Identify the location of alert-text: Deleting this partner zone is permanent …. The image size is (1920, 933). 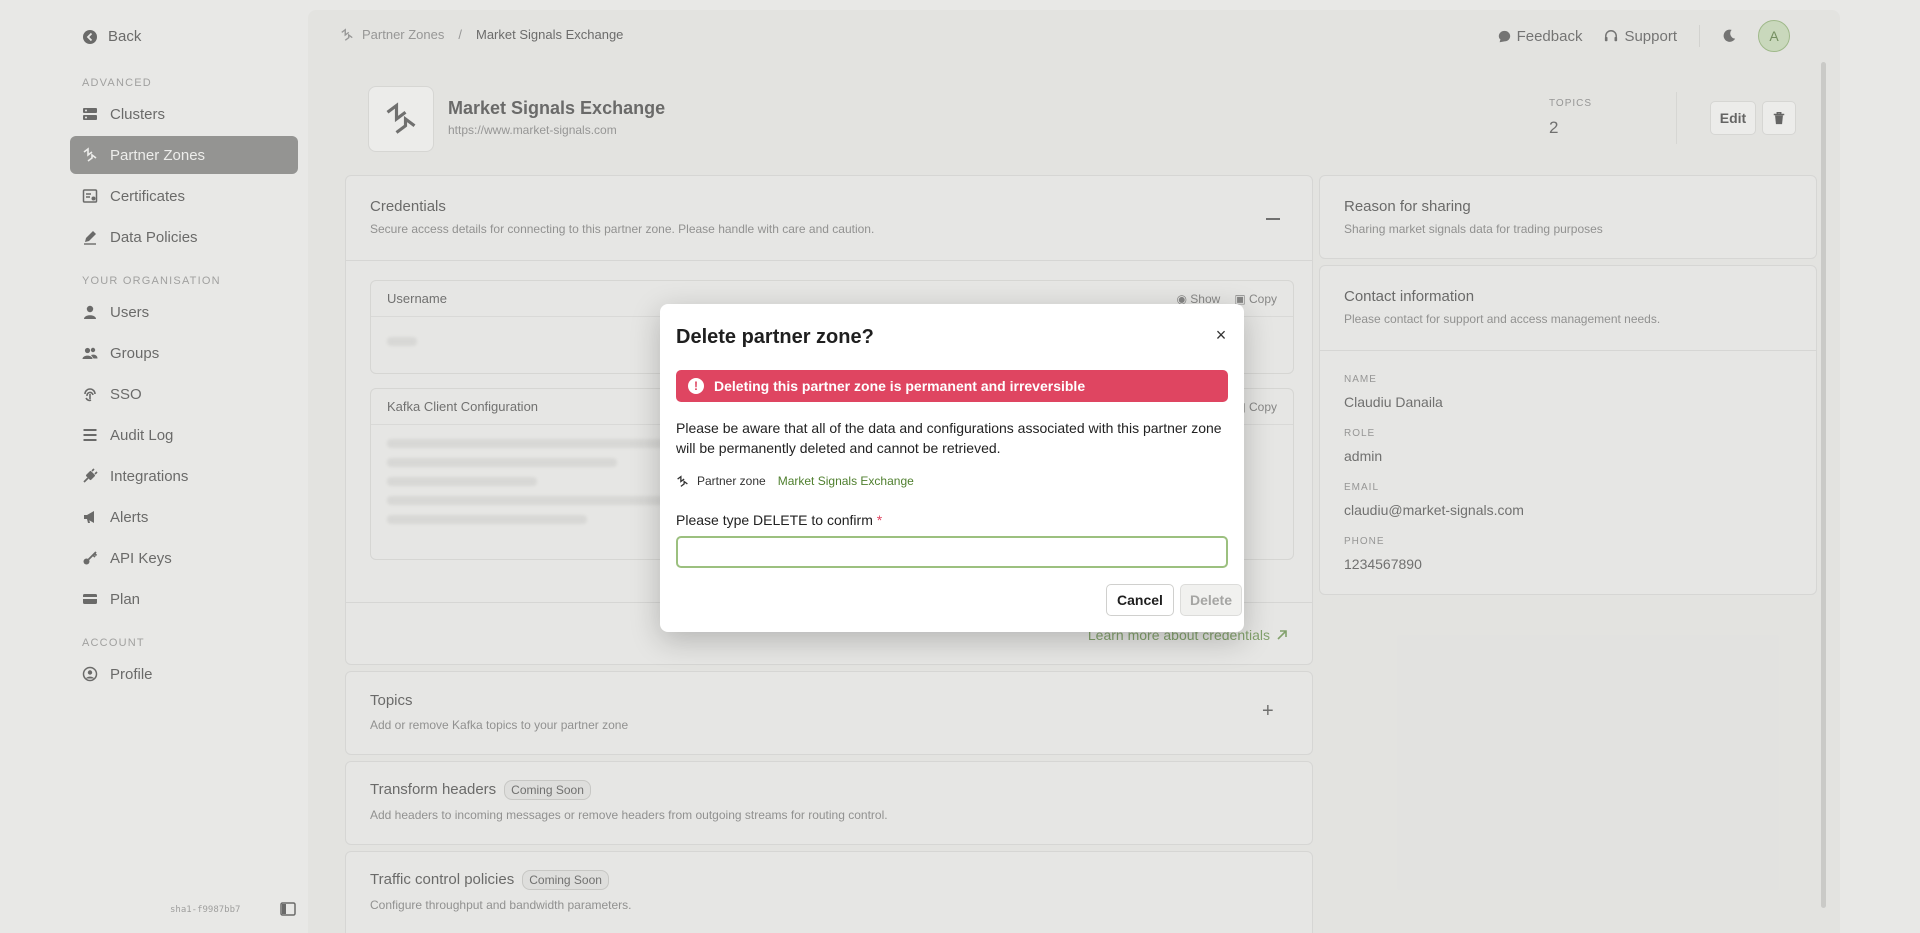
(900, 386).